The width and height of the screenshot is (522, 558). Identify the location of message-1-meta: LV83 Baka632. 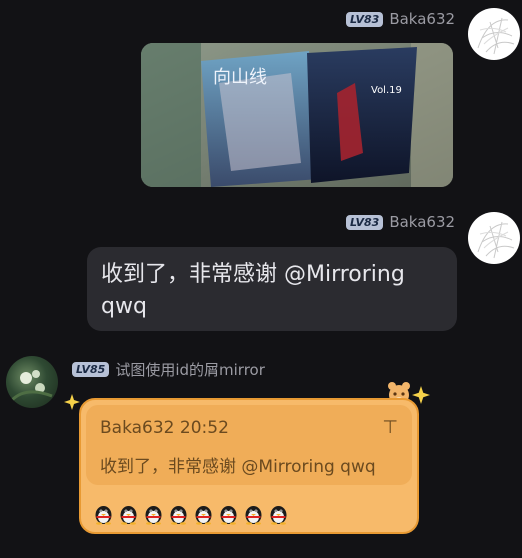
(400, 19).